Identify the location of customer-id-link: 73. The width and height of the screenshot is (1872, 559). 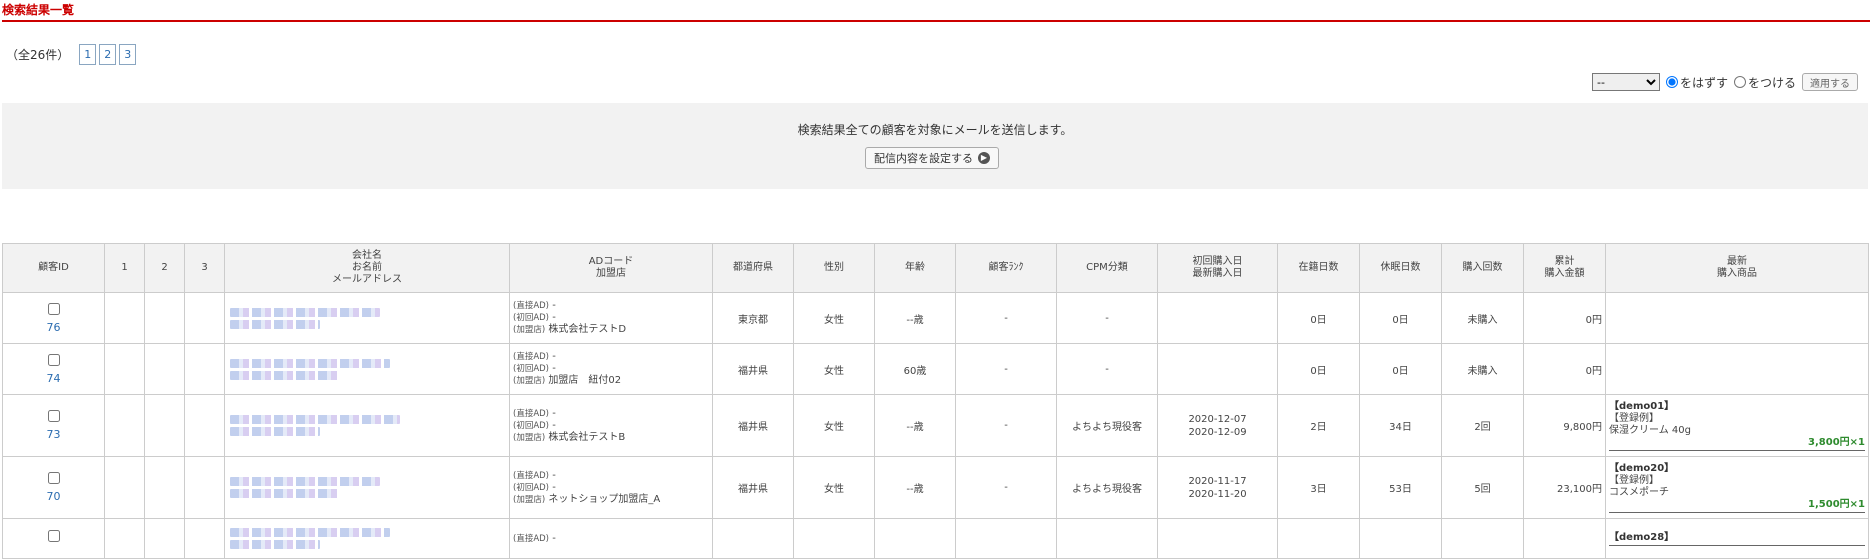
(54, 434).